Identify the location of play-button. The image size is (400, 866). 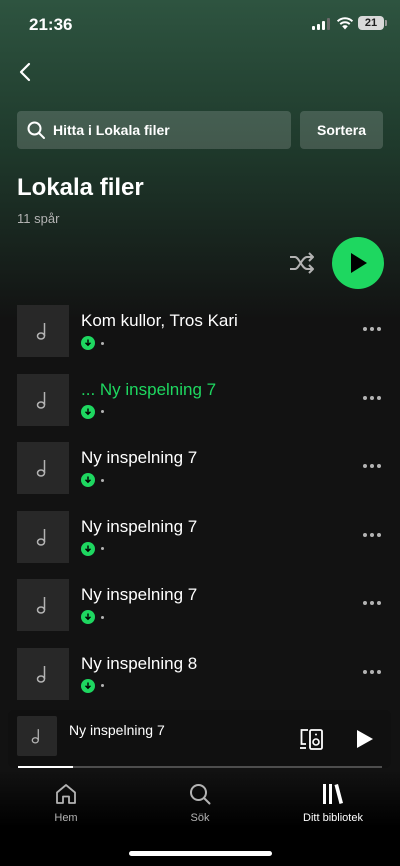
(358, 263).